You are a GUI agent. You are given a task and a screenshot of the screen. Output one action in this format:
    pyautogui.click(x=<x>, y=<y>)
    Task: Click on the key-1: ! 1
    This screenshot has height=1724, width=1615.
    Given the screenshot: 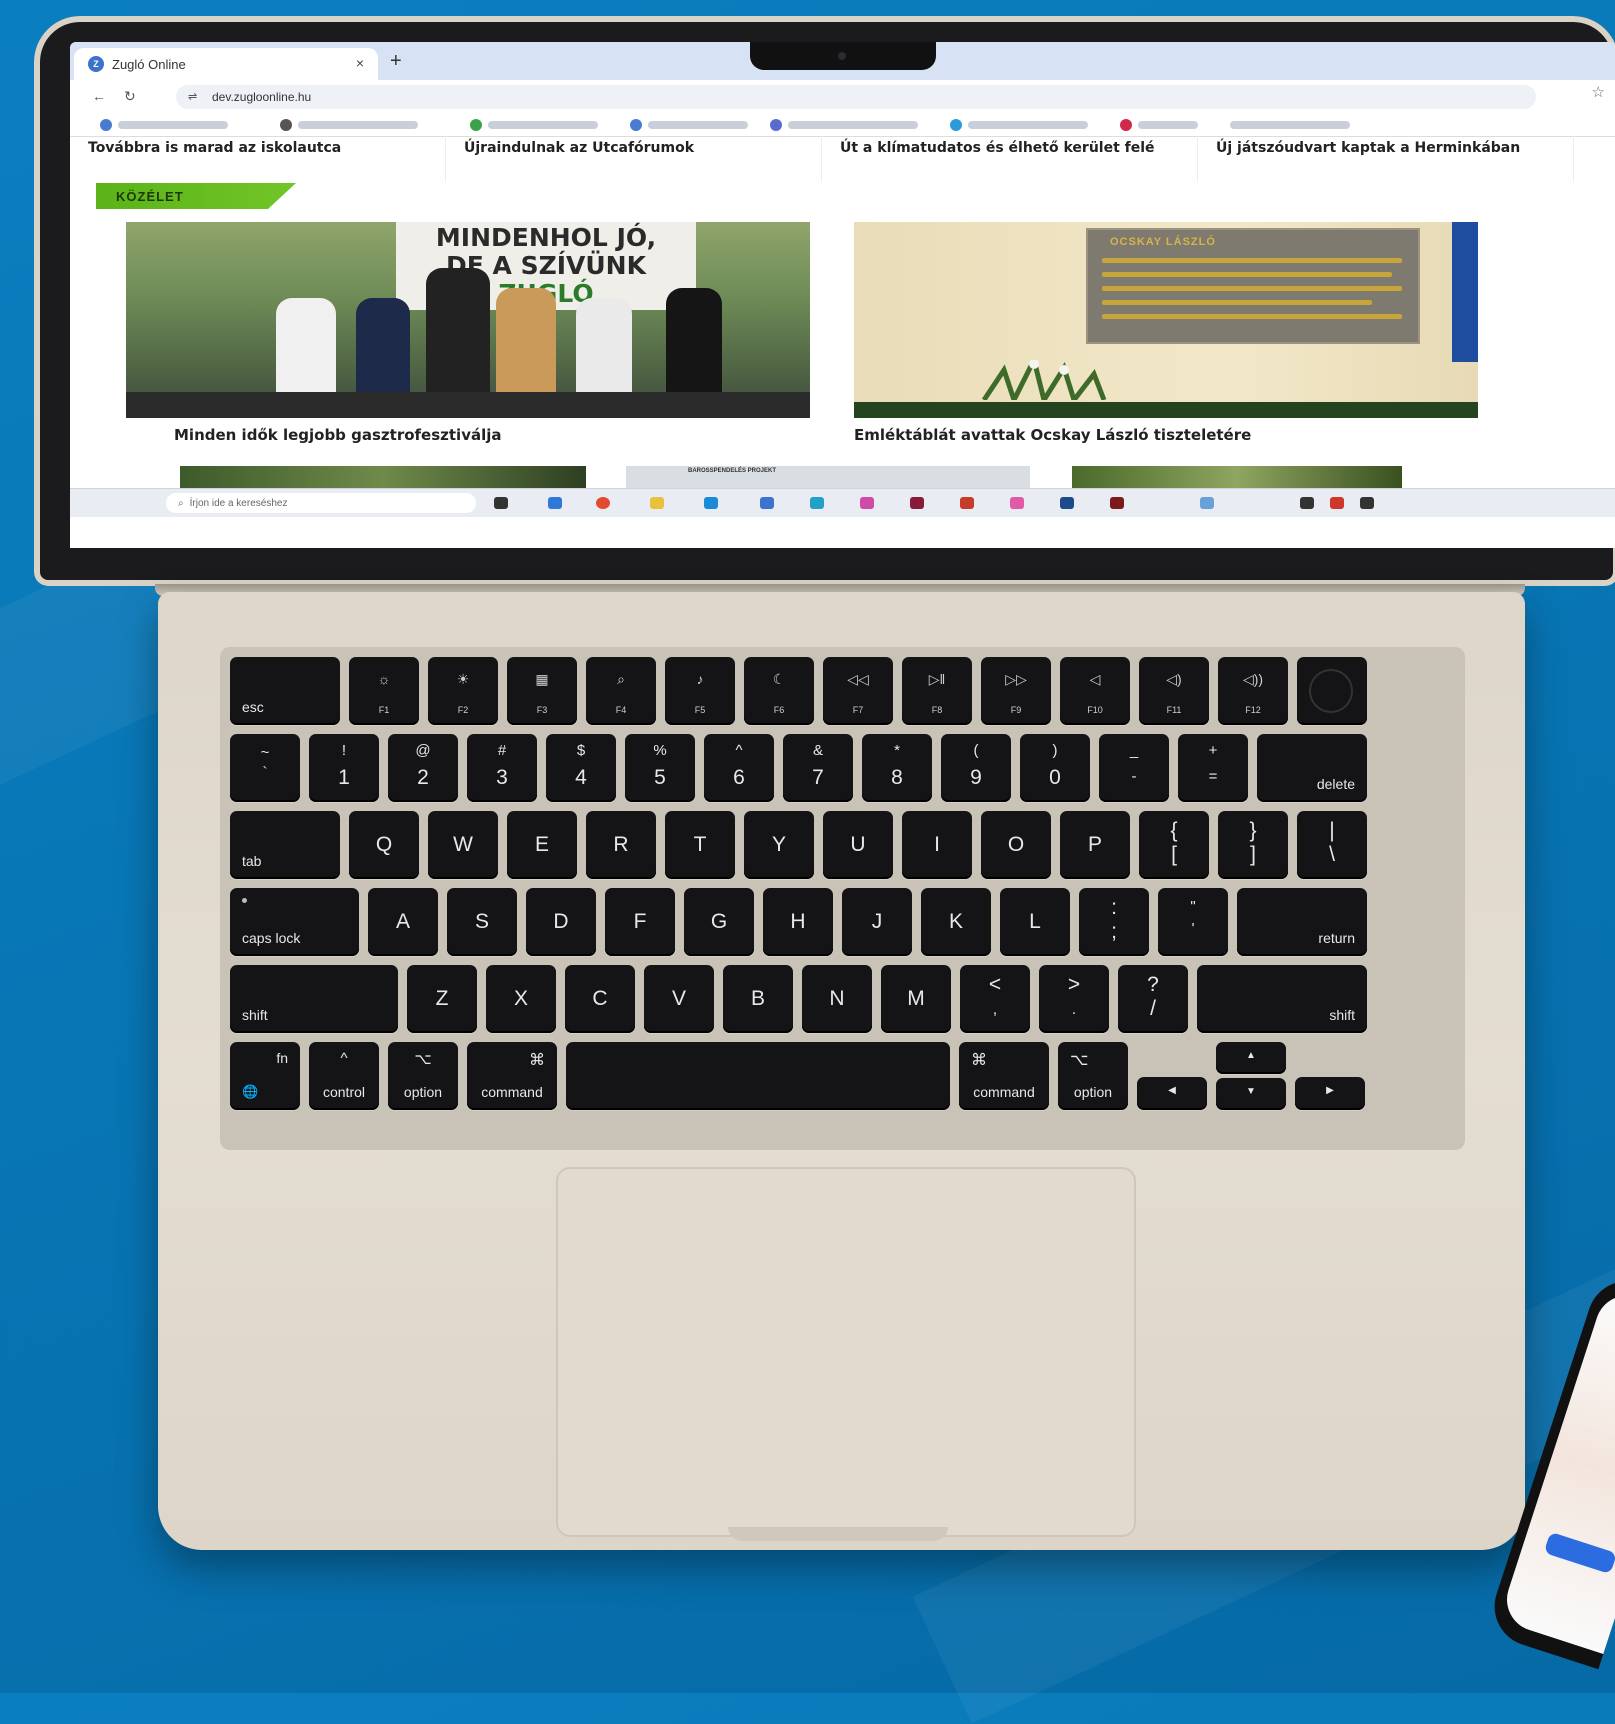 What is the action you would take?
    pyautogui.click(x=344, y=768)
    